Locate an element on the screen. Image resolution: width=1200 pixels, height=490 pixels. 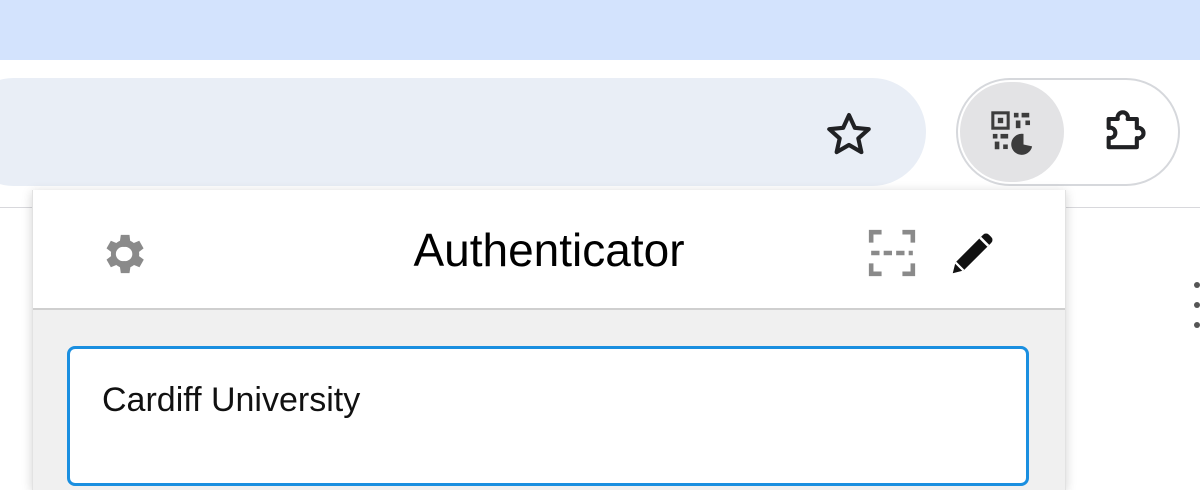
account-issuer-name: Cardiff University is located at coordinates (231, 400).